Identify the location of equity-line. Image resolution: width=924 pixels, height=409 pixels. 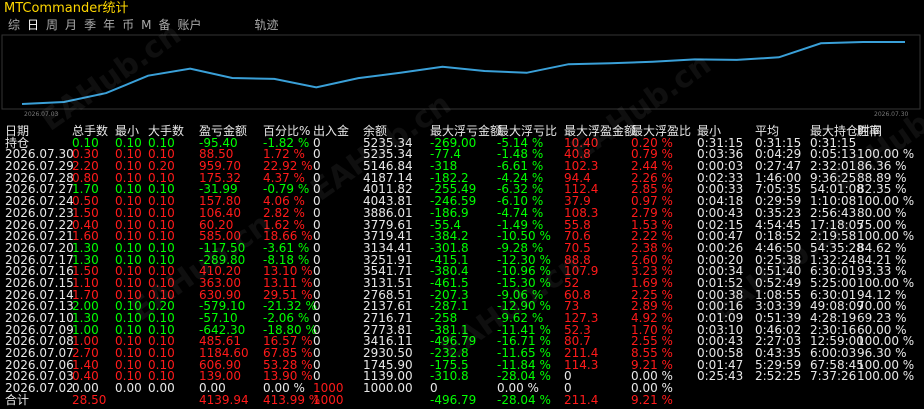
(463, 73).